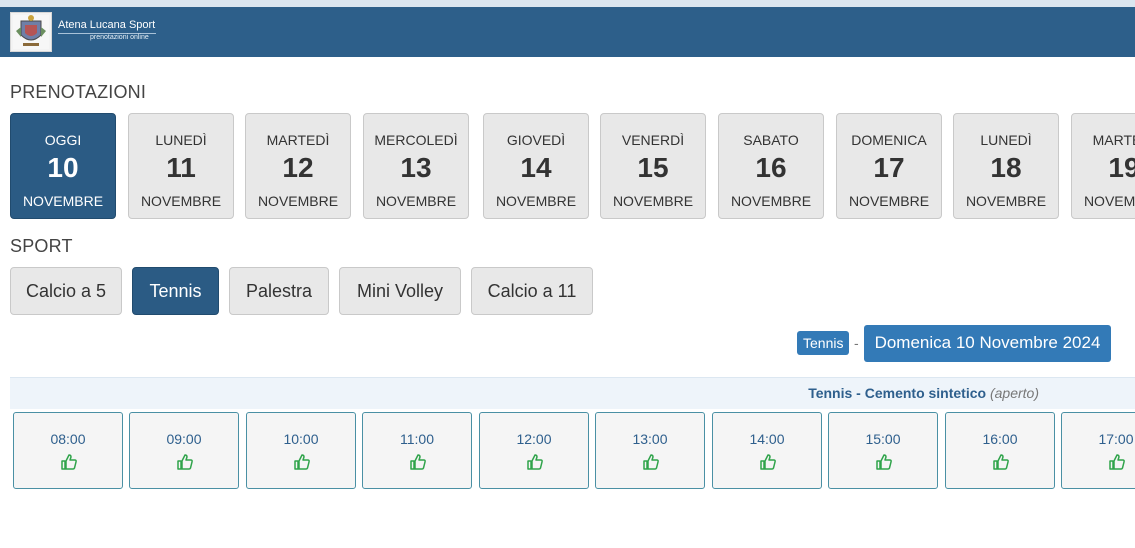 This screenshot has height=548, width=1135. Describe the element at coordinates (883, 439) in the screenshot. I see `slot-time: 15:00` at that location.